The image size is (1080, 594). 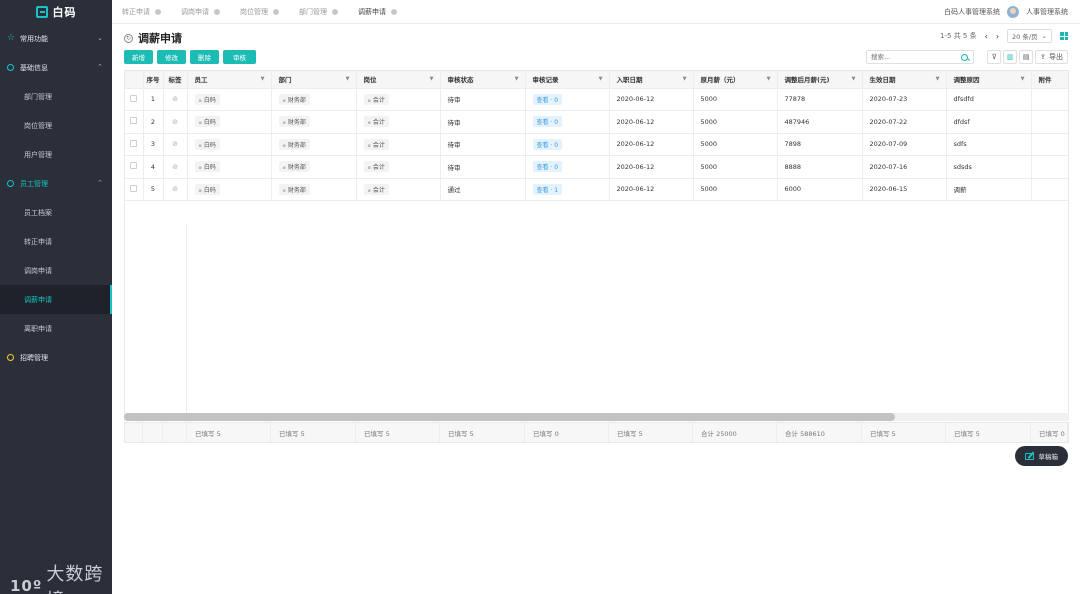 I want to click on scrollbar-thumb, so click(x=509, y=417).